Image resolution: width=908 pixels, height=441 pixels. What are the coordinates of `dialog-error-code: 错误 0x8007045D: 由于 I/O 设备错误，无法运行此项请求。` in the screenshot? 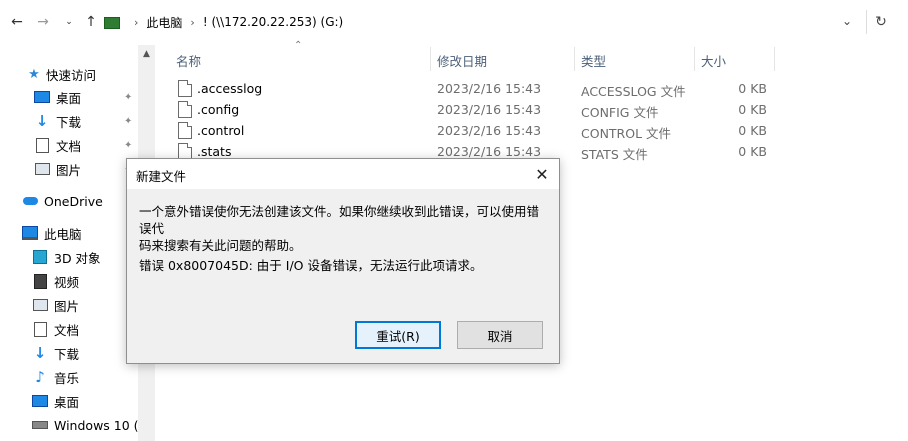 It's located at (311, 265).